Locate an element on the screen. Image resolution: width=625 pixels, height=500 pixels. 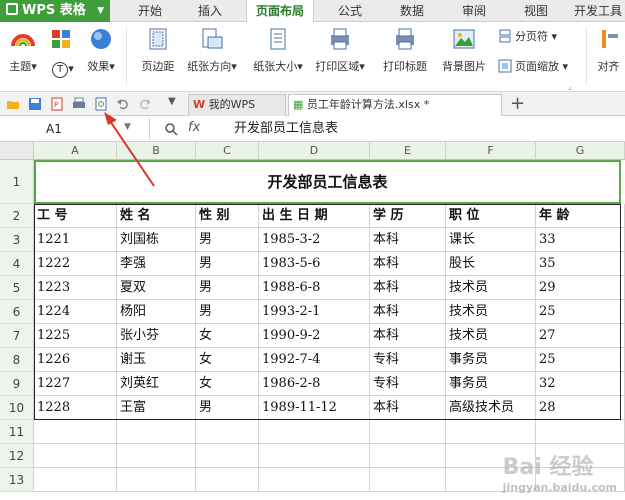
row-header-1: 1 is located at coordinates (17, 182).